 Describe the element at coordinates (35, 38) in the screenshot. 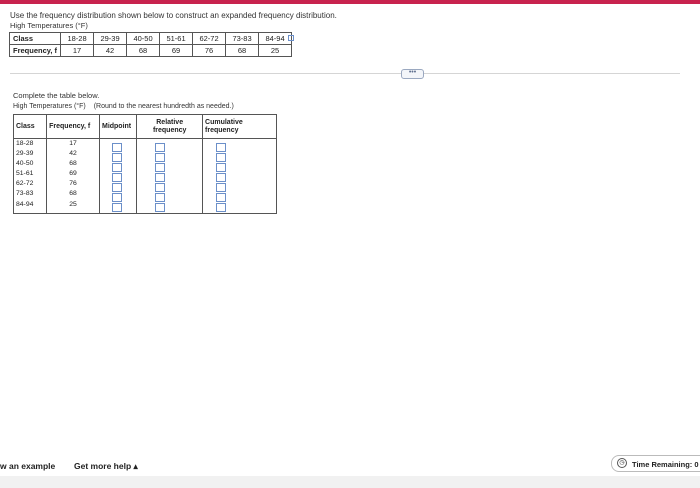

I see `class-row-label: Class` at that location.